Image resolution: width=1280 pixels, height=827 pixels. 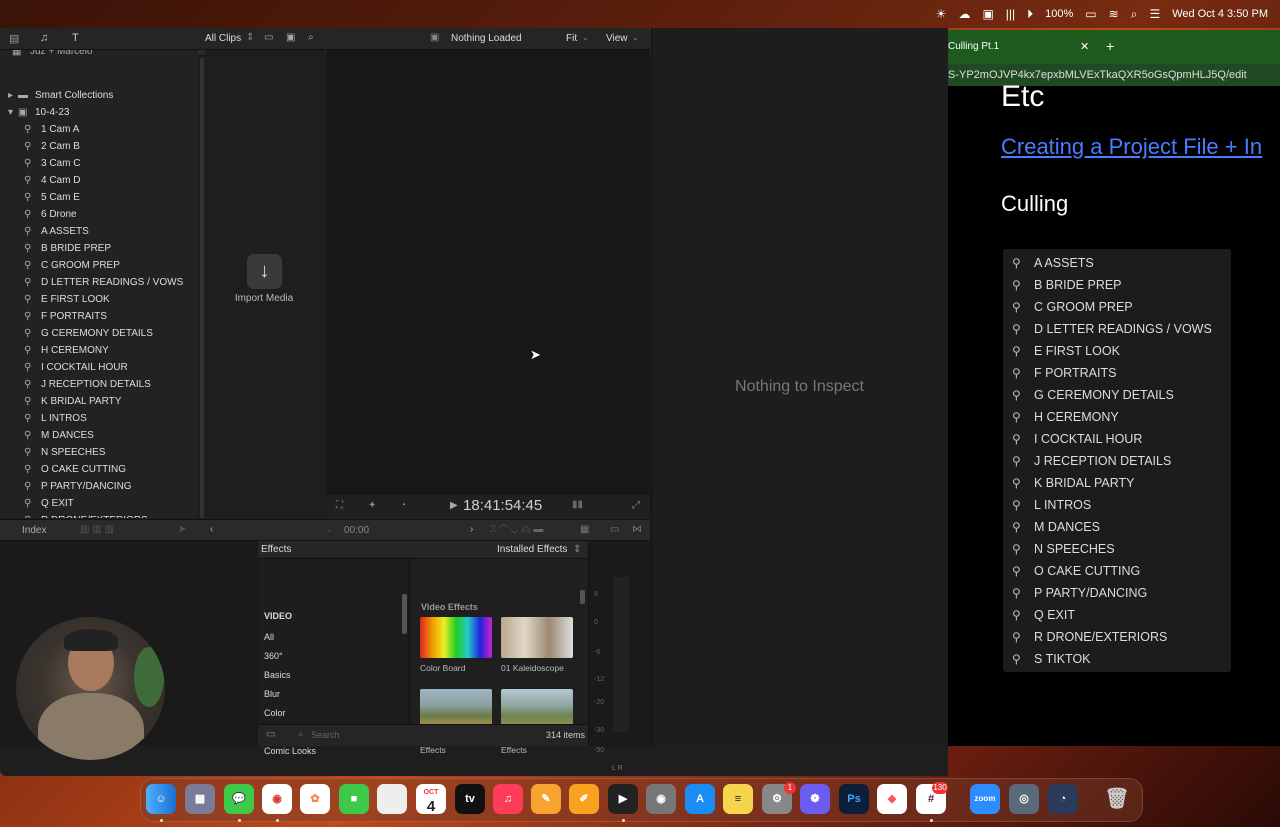 What do you see at coordinates (404, 614) in the screenshot?
I see `categories-scrollbar` at bounding box center [404, 614].